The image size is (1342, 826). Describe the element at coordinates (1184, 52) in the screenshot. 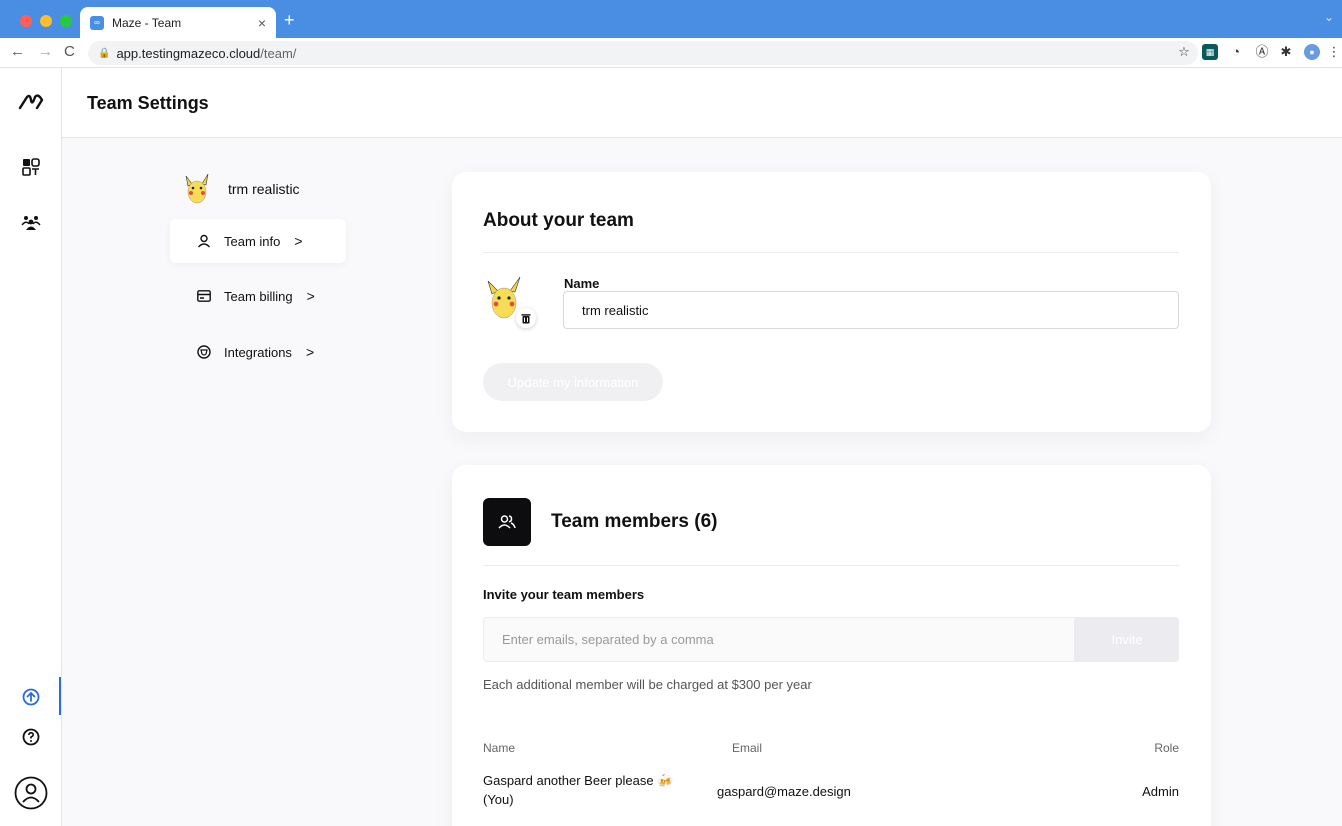

I see `bookmark-star-icon: ☆` at that location.